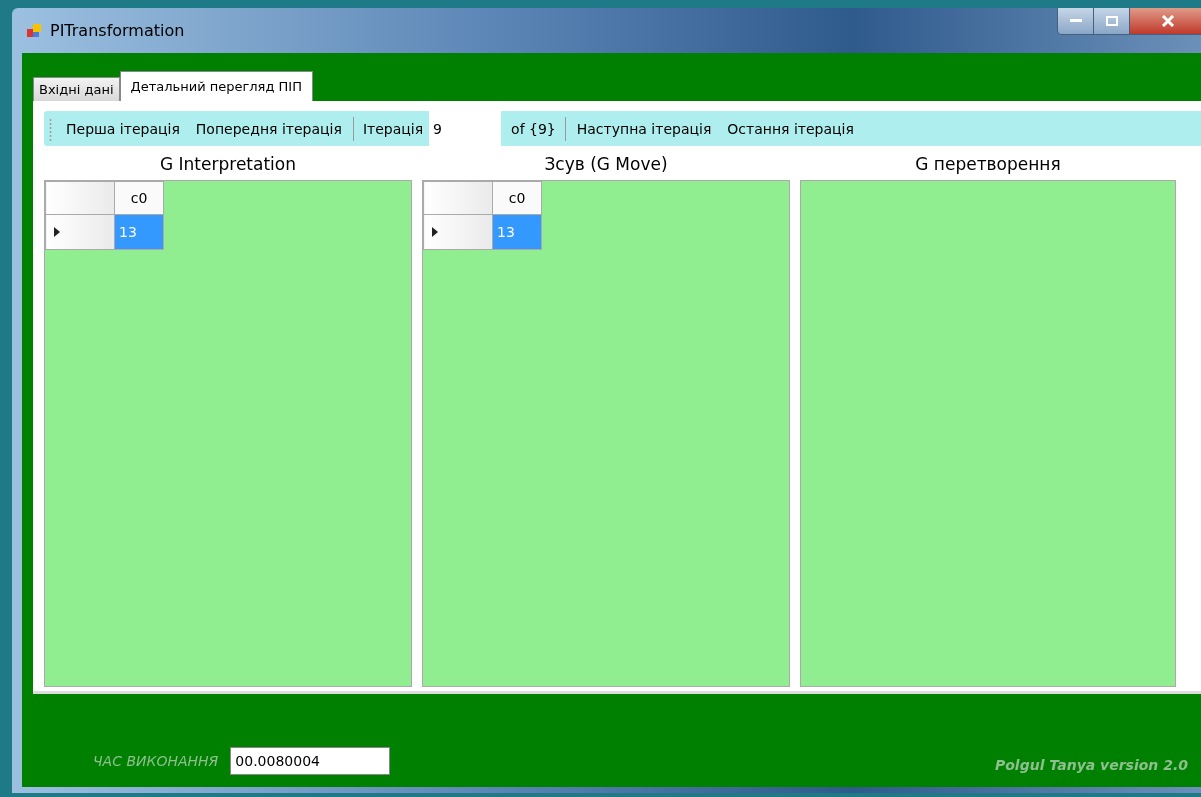 The width and height of the screenshot is (1201, 797). Describe the element at coordinates (533, 128) in the screenshot. I see `toolbar-label: of {9}` at that location.